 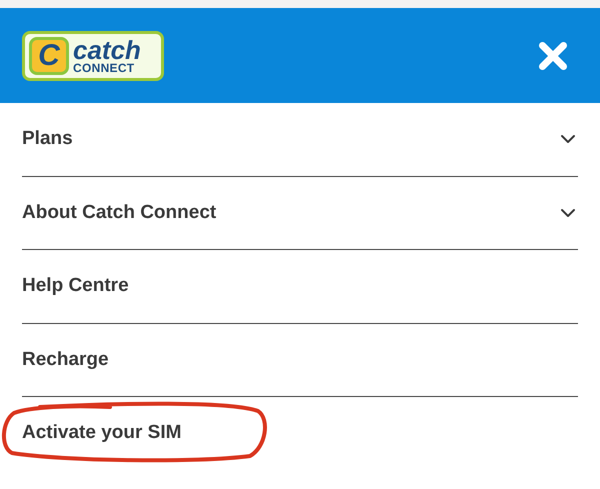 I want to click on logo-subtitle: CONNECT, so click(x=104, y=68).